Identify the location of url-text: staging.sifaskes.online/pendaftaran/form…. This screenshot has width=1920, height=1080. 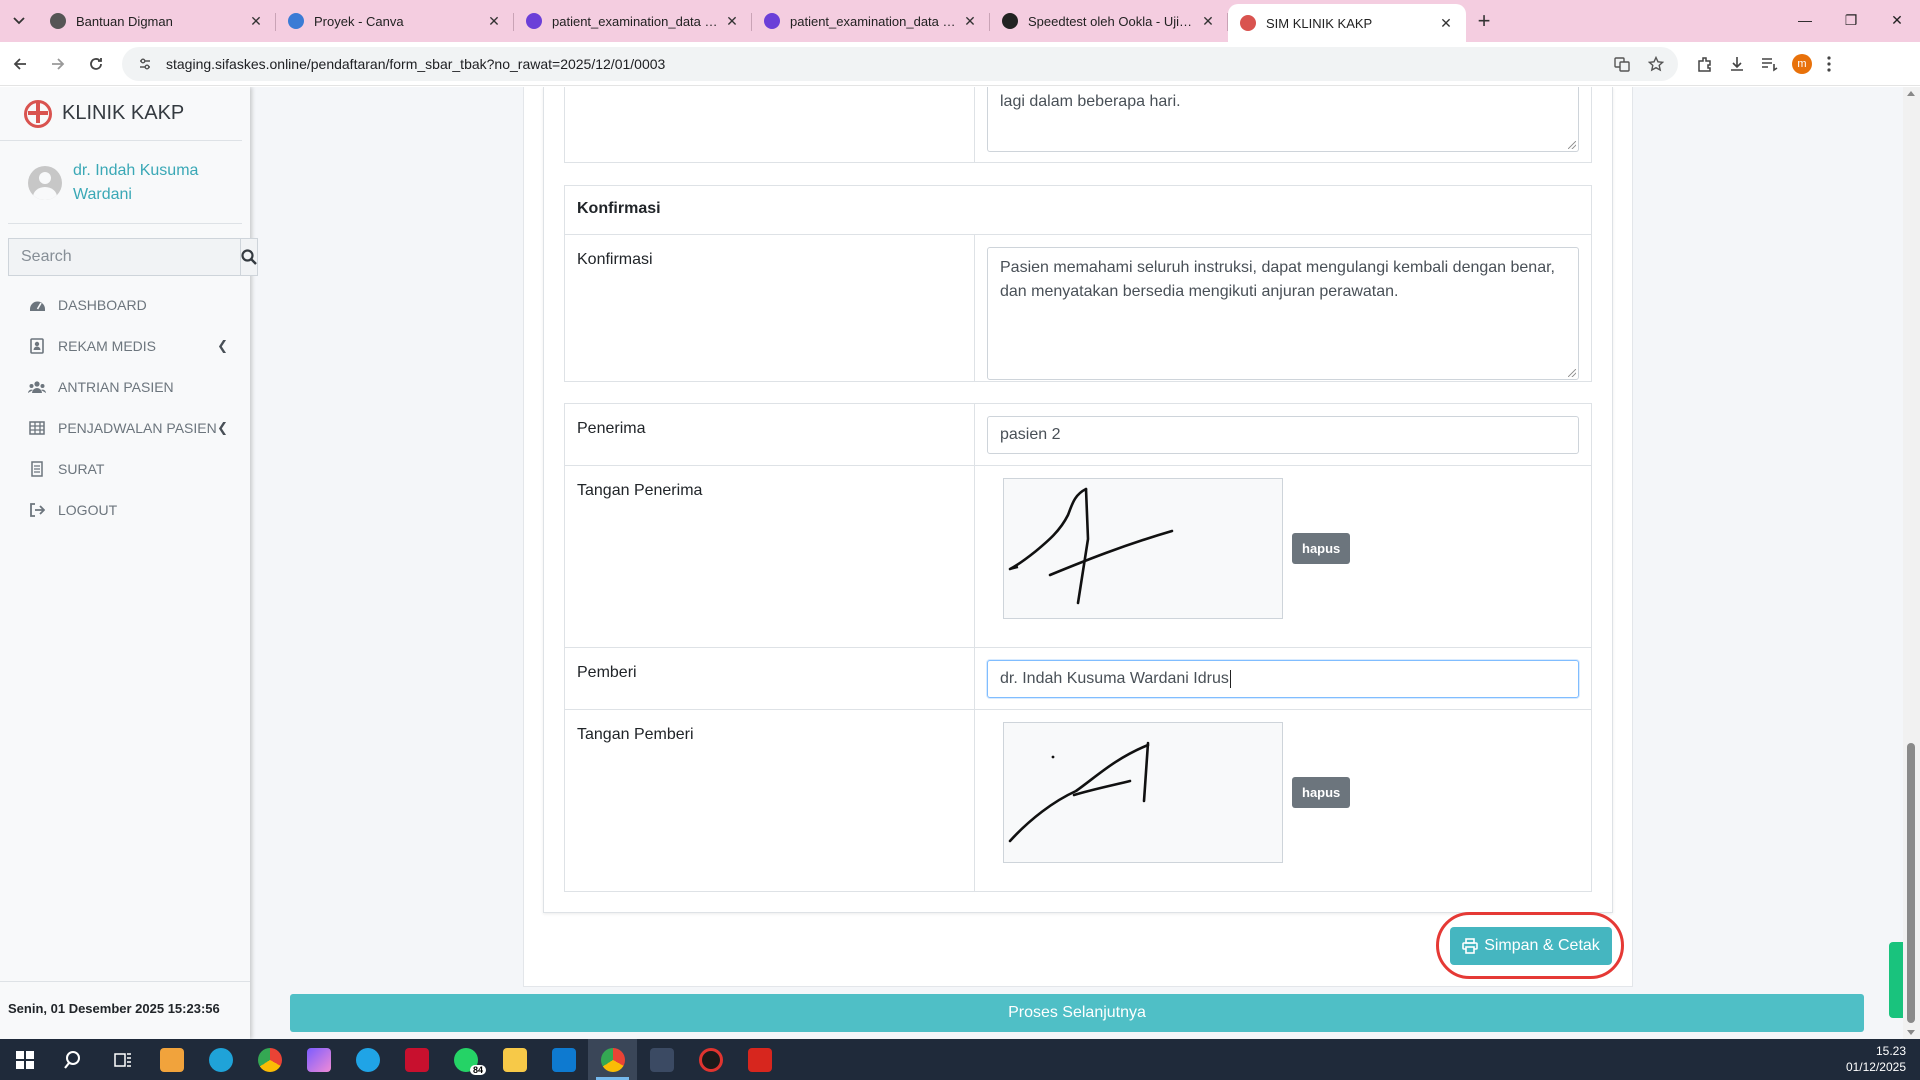
(416, 63).